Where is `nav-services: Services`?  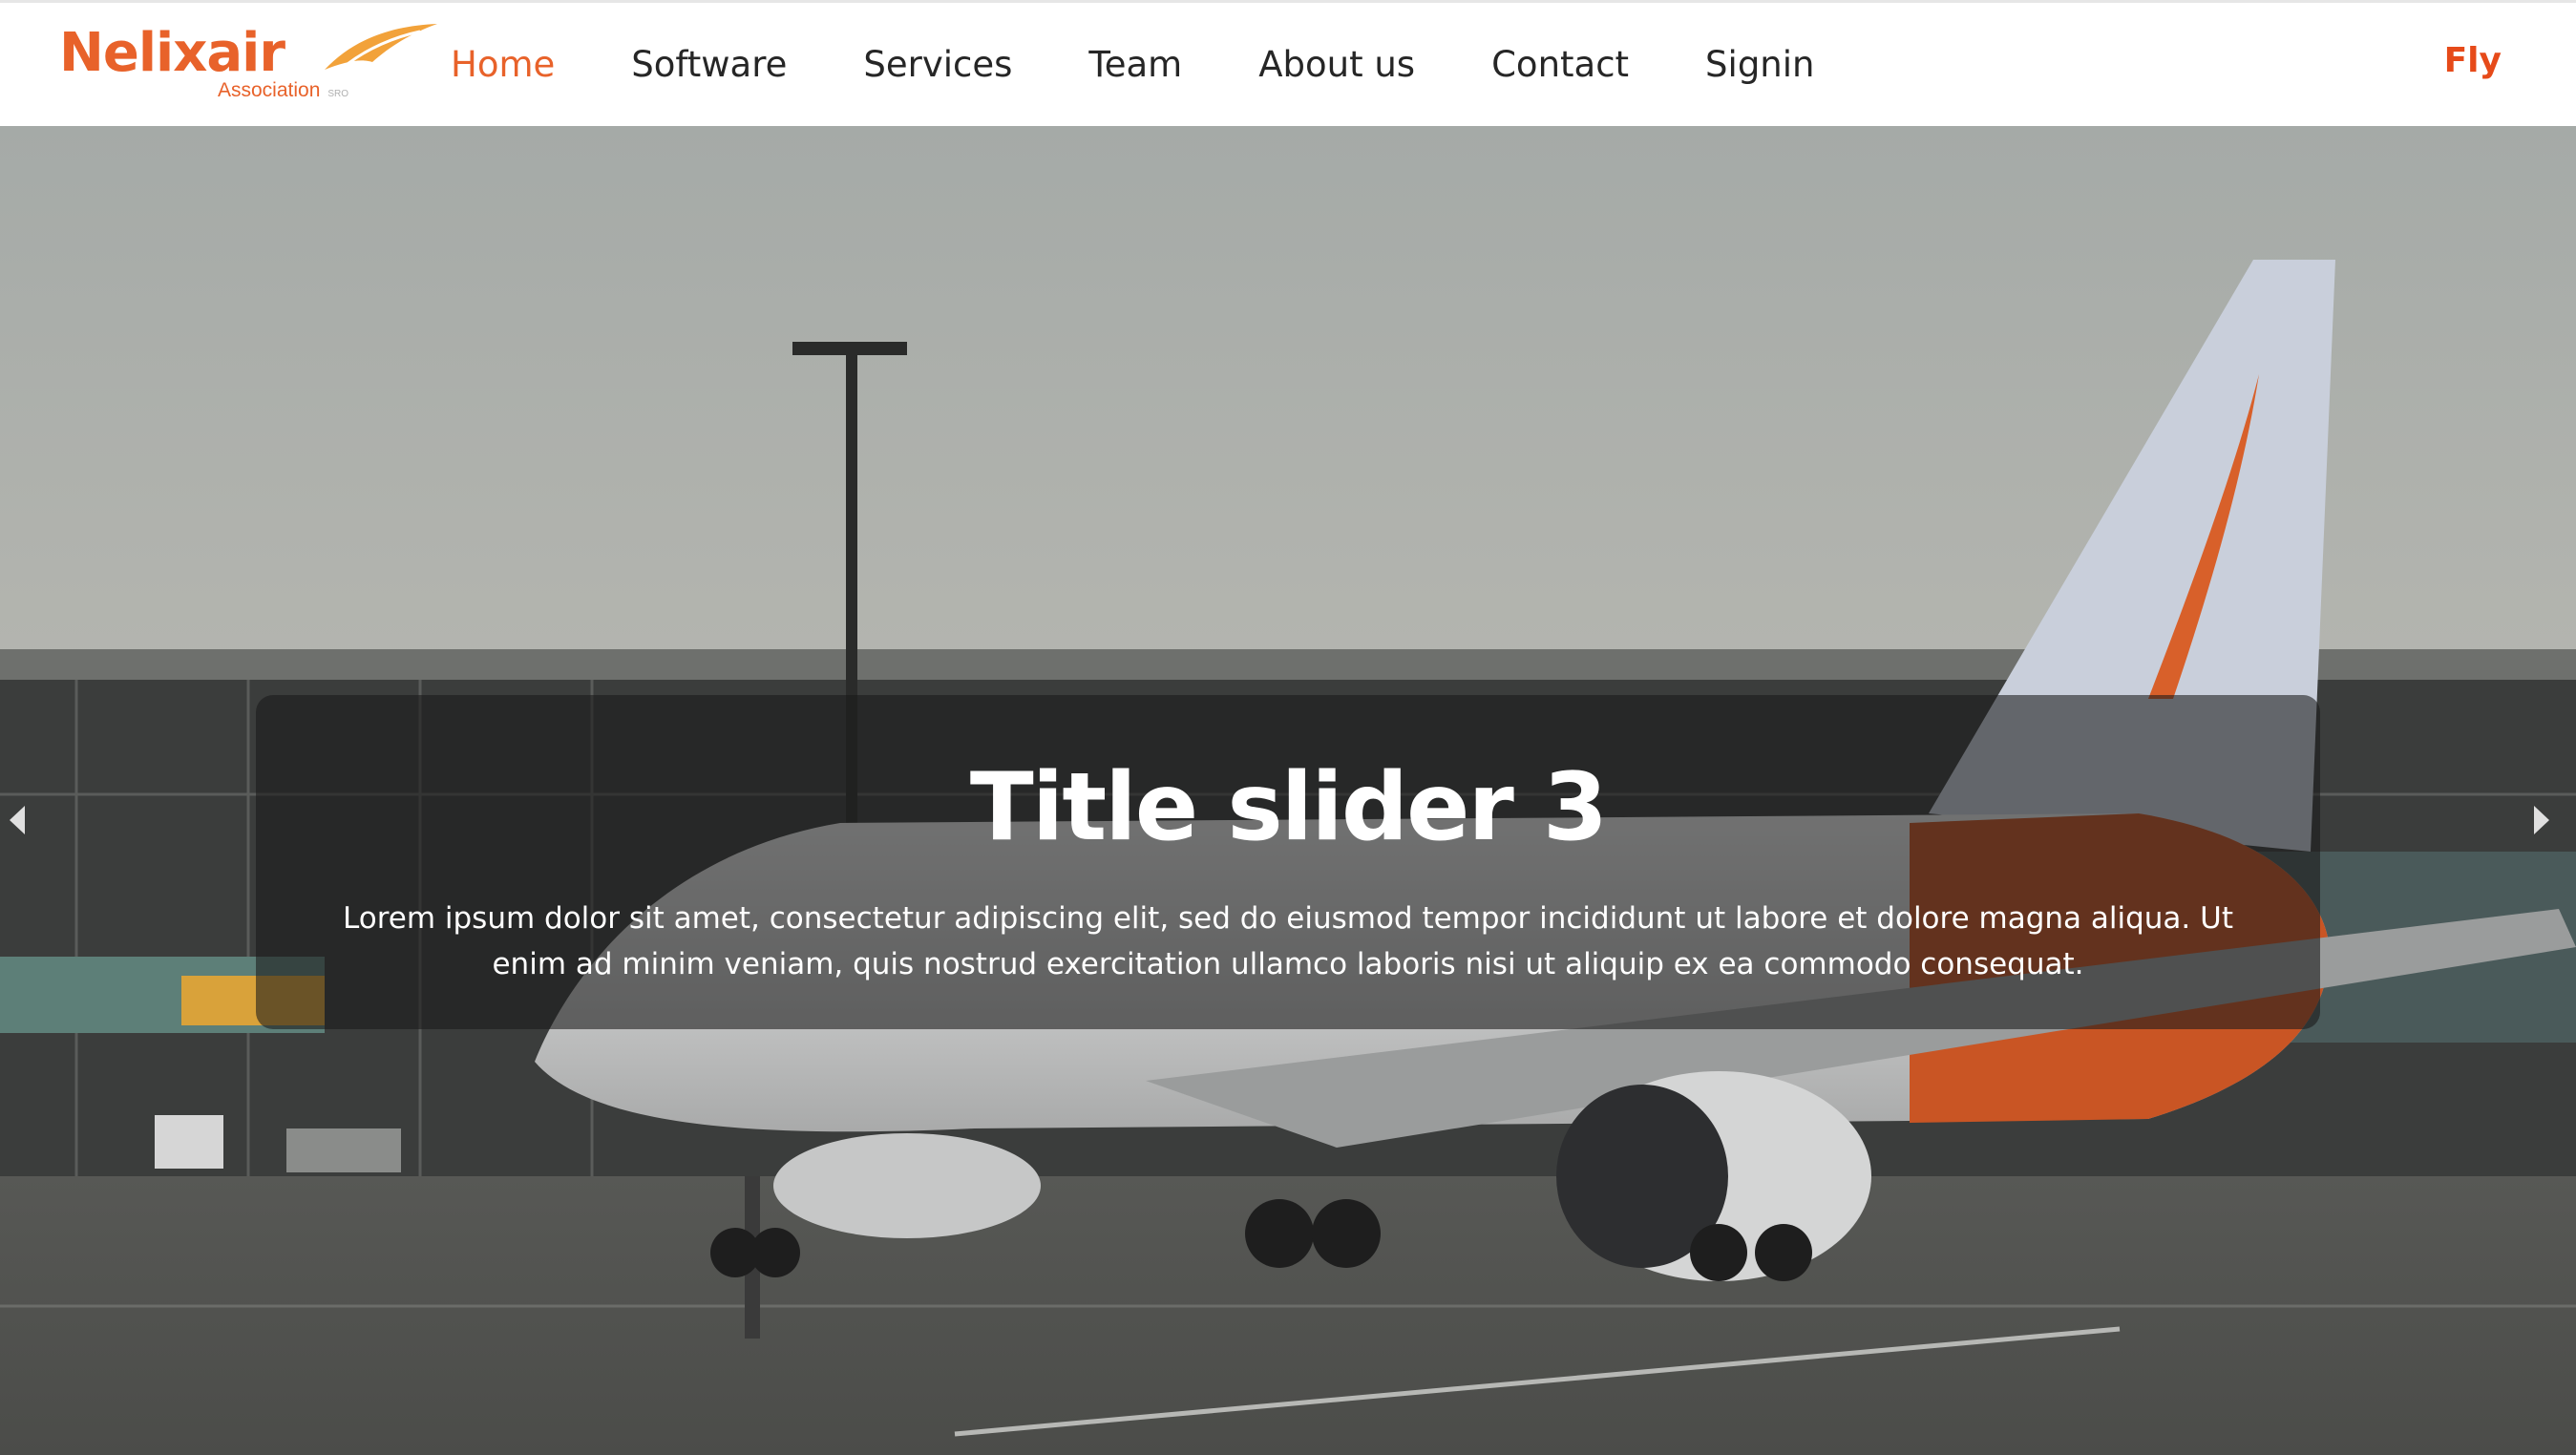 nav-services: Services is located at coordinates (937, 64).